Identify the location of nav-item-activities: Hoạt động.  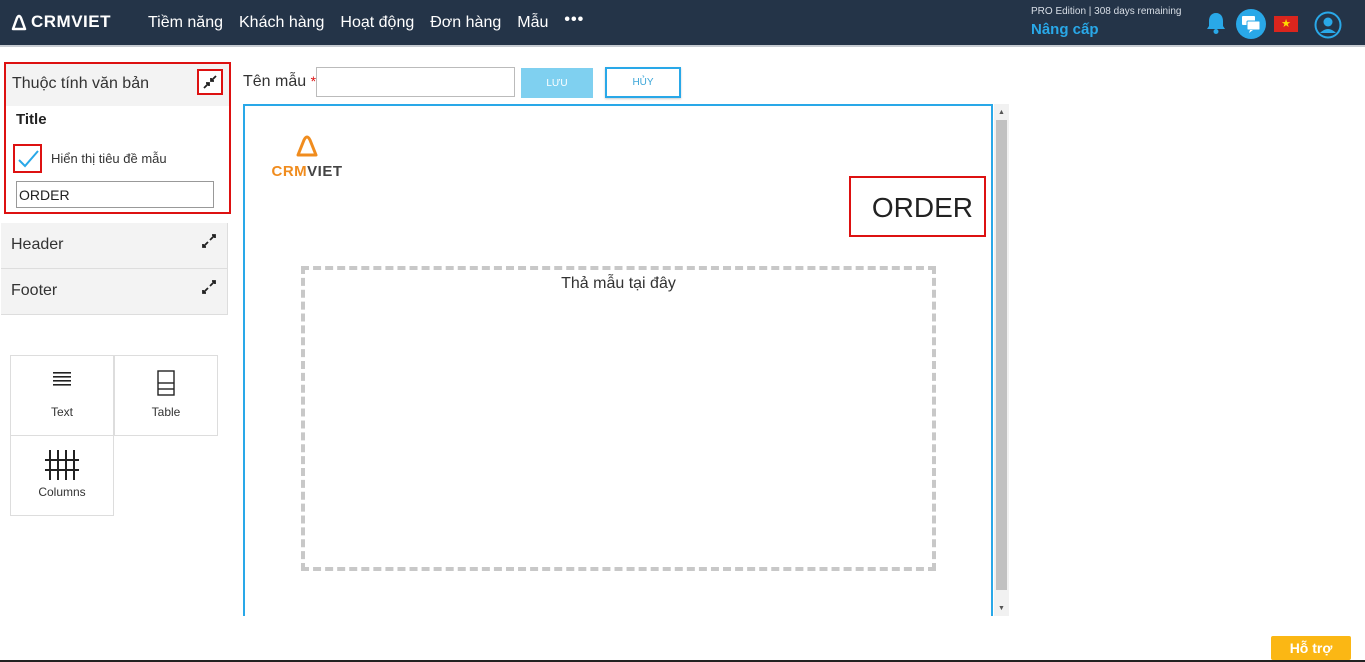
(377, 23).